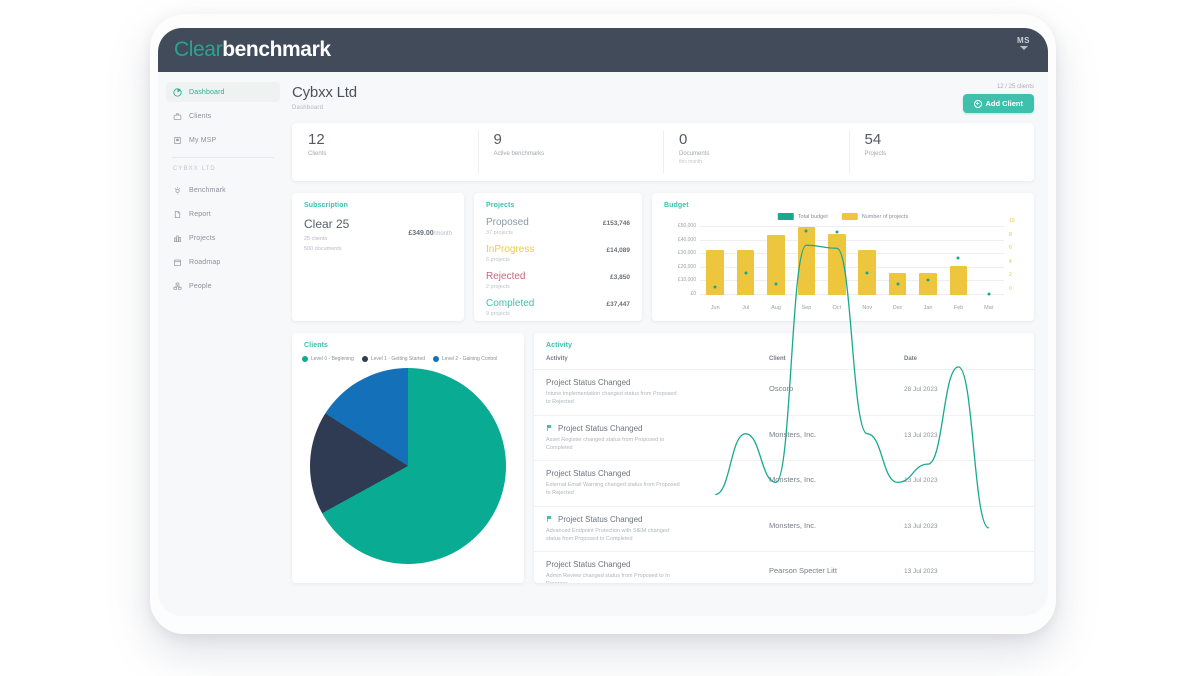  Describe the element at coordinates (223, 190) in the screenshot. I see `sidebar-item-benchmark: Benchmark` at that location.